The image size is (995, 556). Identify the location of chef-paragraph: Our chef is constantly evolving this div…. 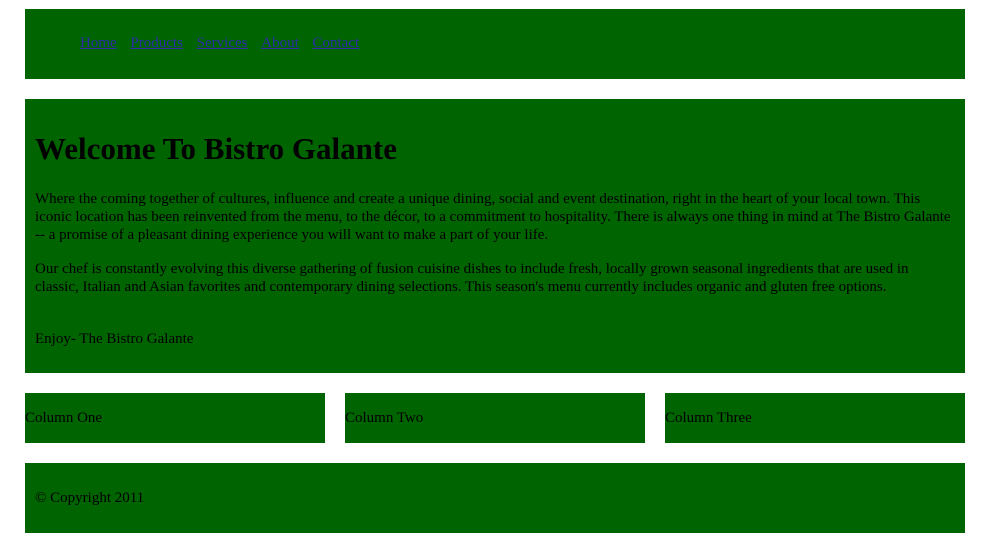
(472, 278).